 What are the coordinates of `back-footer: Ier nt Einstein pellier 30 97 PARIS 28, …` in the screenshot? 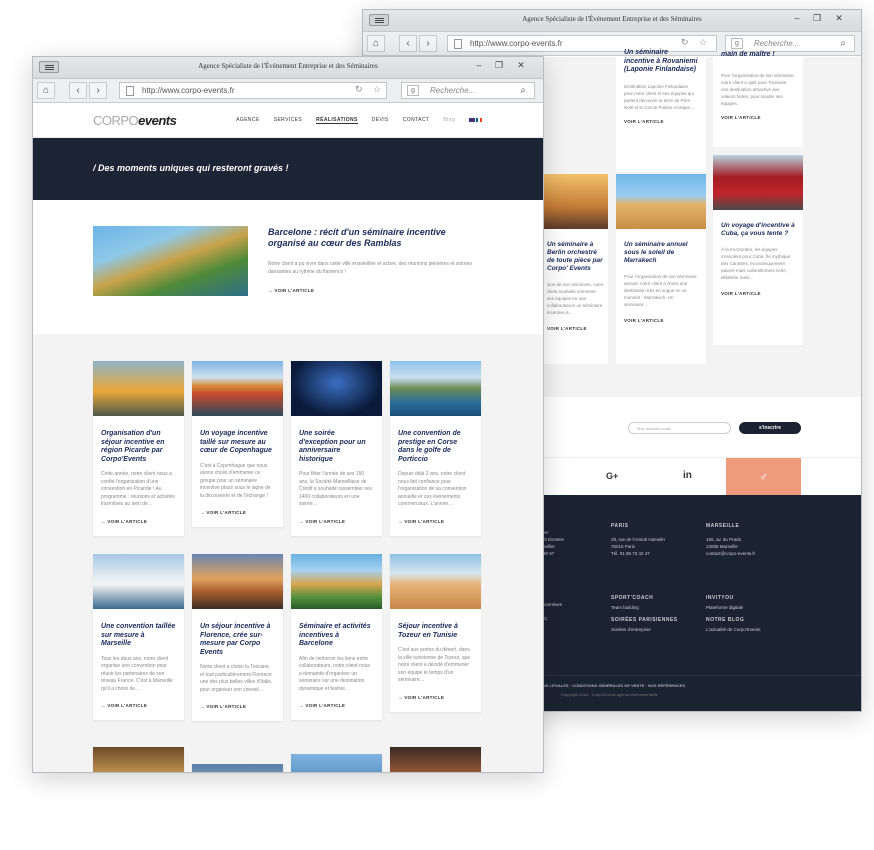 It's located at (702, 603).